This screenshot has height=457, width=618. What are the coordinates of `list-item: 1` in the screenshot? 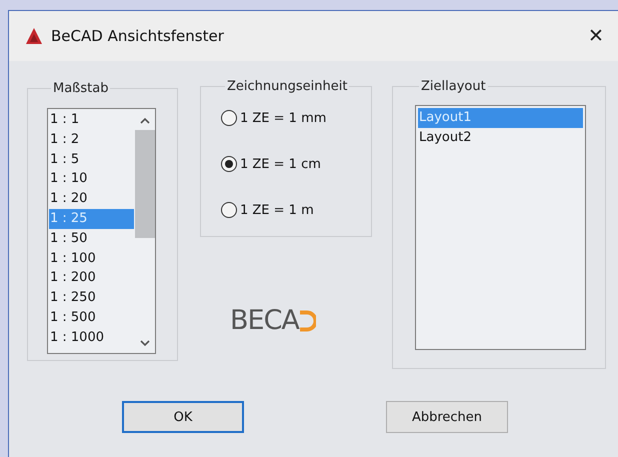 It's located at (91, 120).